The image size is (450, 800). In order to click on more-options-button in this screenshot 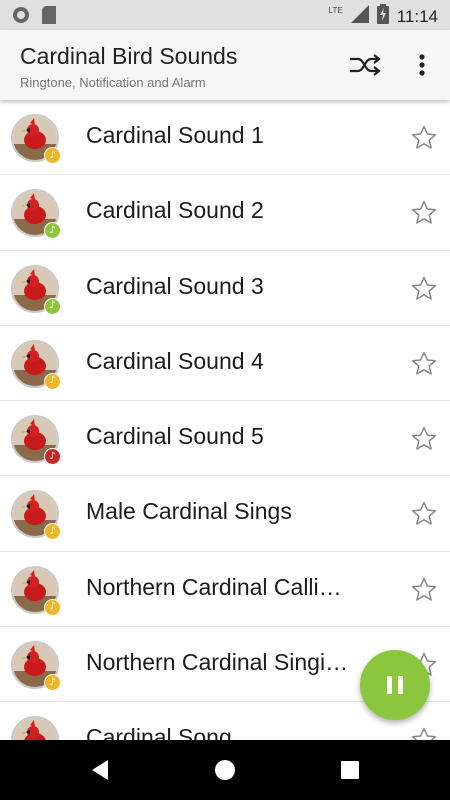, I will do `click(422, 65)`.